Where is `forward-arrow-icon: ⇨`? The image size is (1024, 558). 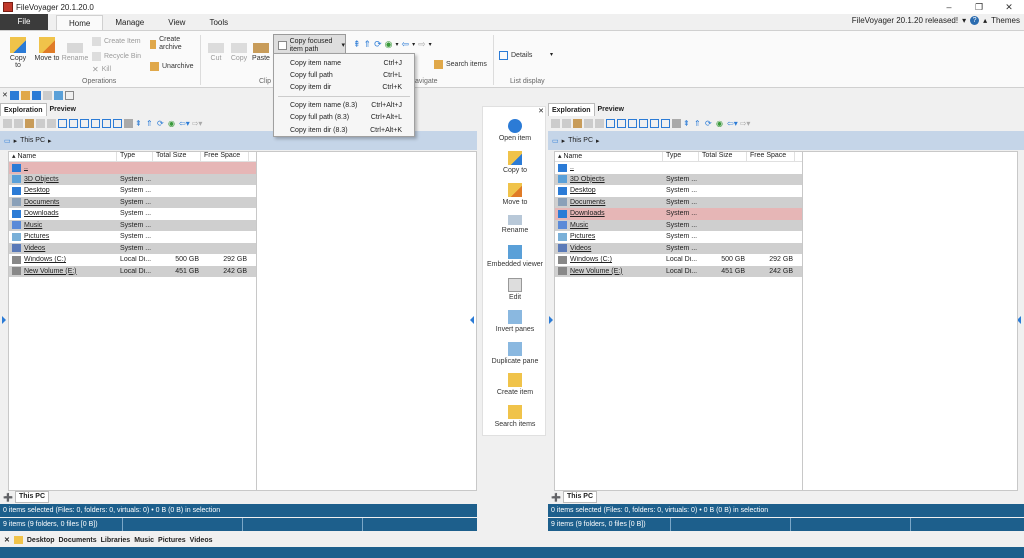
forward-arrow-icon: ⇨ is located at coordinates (422, 44).